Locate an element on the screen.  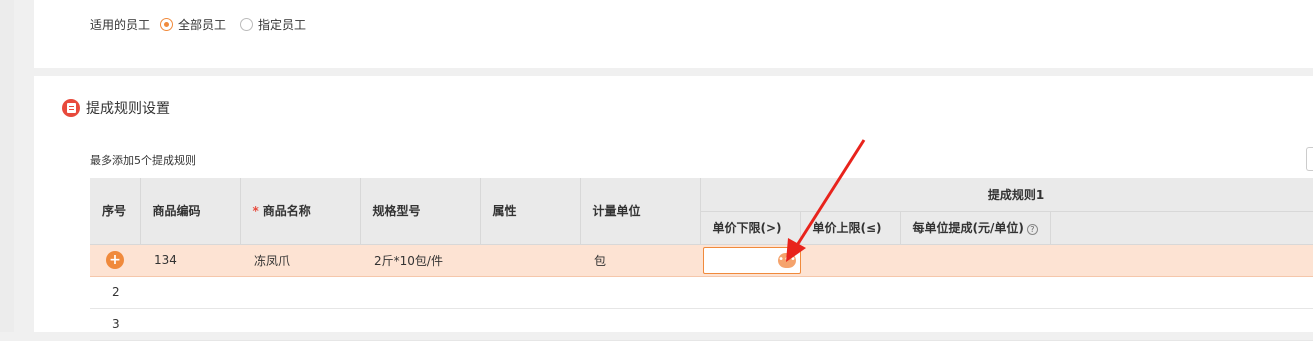
radio-checked-icon is located at coordinates (167, 24).